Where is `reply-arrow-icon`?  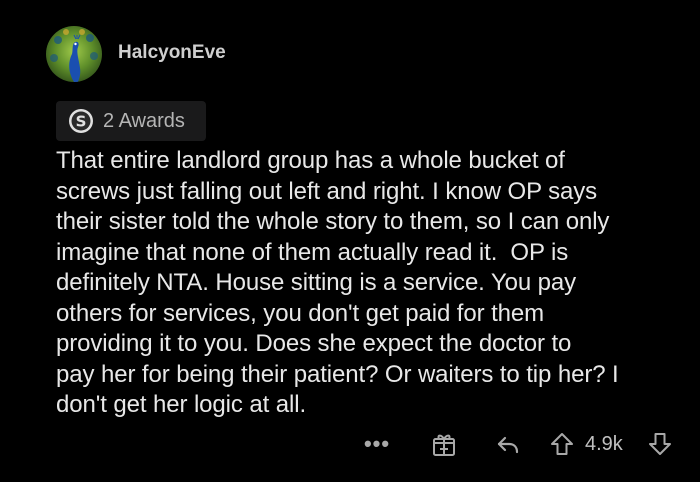 reply-arrow-icon is located at coordinates (508, 444).